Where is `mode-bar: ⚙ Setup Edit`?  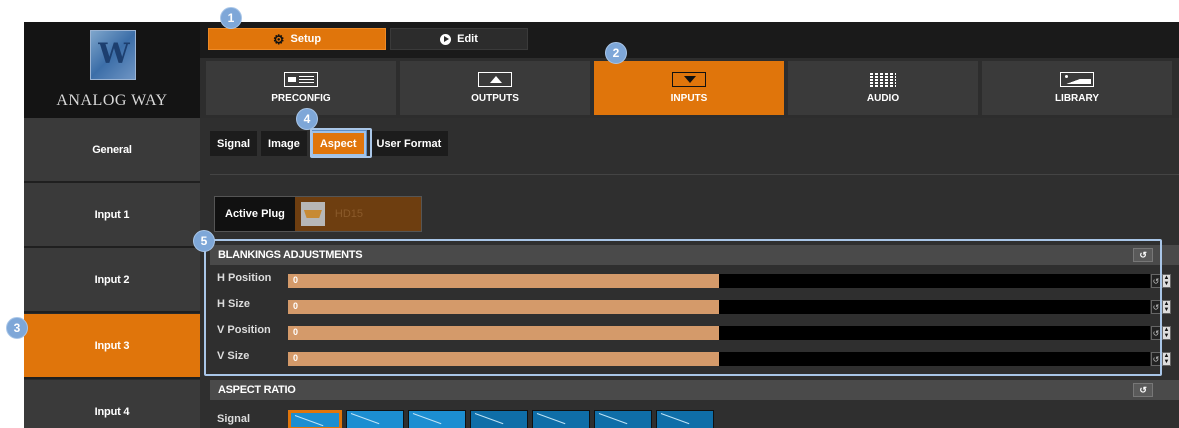
mode-bar: ⚙ Setup Edit is located at coordinates (689, 40).